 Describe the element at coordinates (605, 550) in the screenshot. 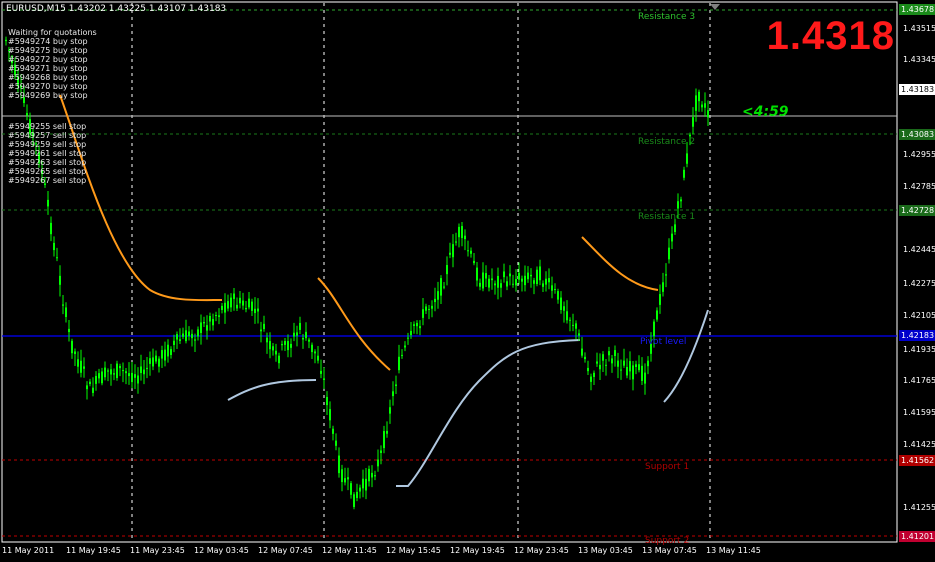

I see `time-axis-label: 13 May 03:45` at that location.